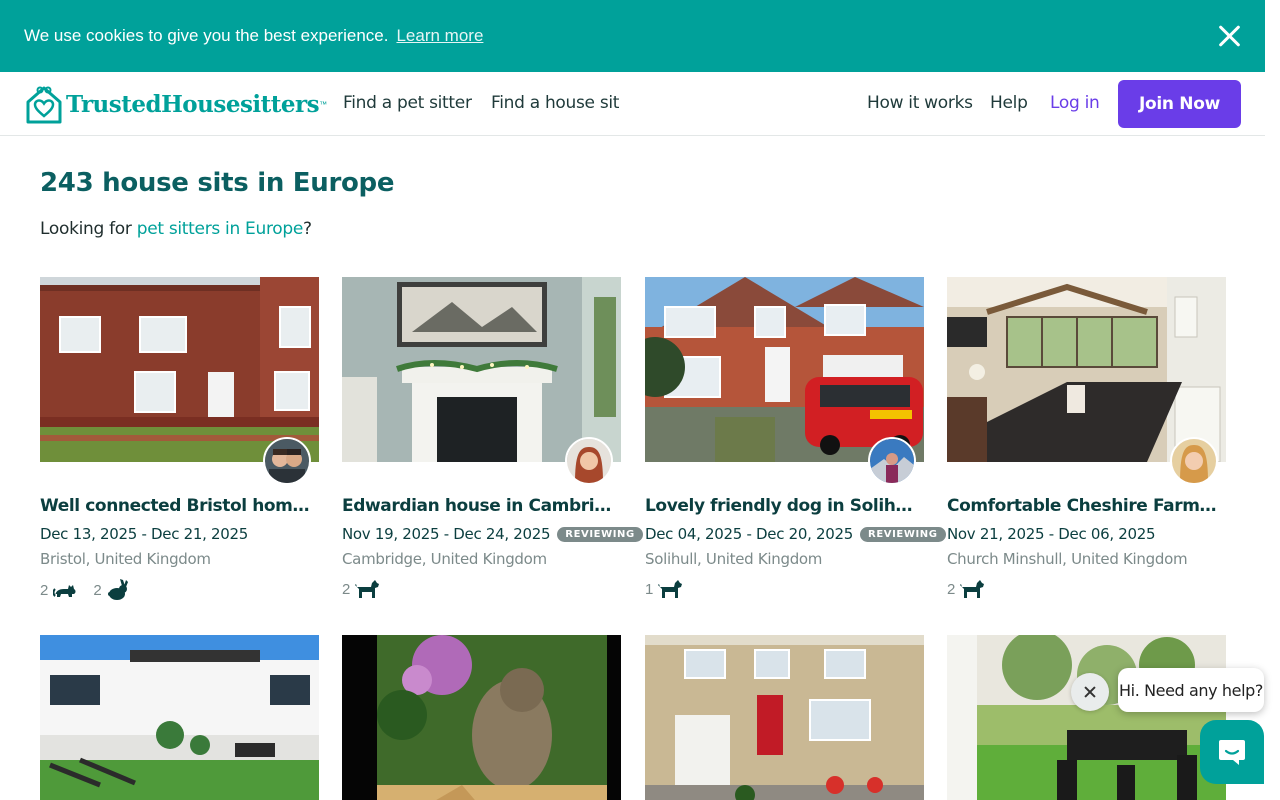  Describe the element at coordinates (64, 591) in the screenshot. I see `cat-icon` at that location.